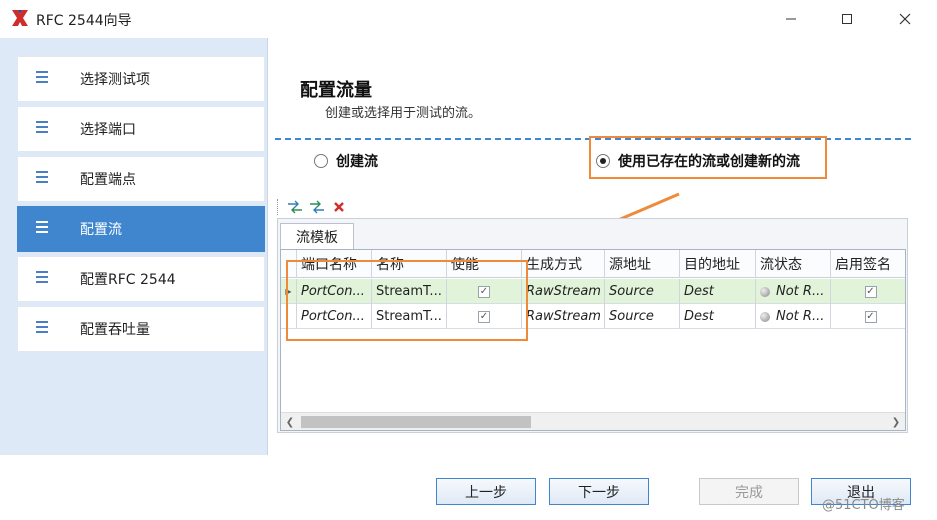  I want to click on annotation-highlight-columns, so click(407, 300).